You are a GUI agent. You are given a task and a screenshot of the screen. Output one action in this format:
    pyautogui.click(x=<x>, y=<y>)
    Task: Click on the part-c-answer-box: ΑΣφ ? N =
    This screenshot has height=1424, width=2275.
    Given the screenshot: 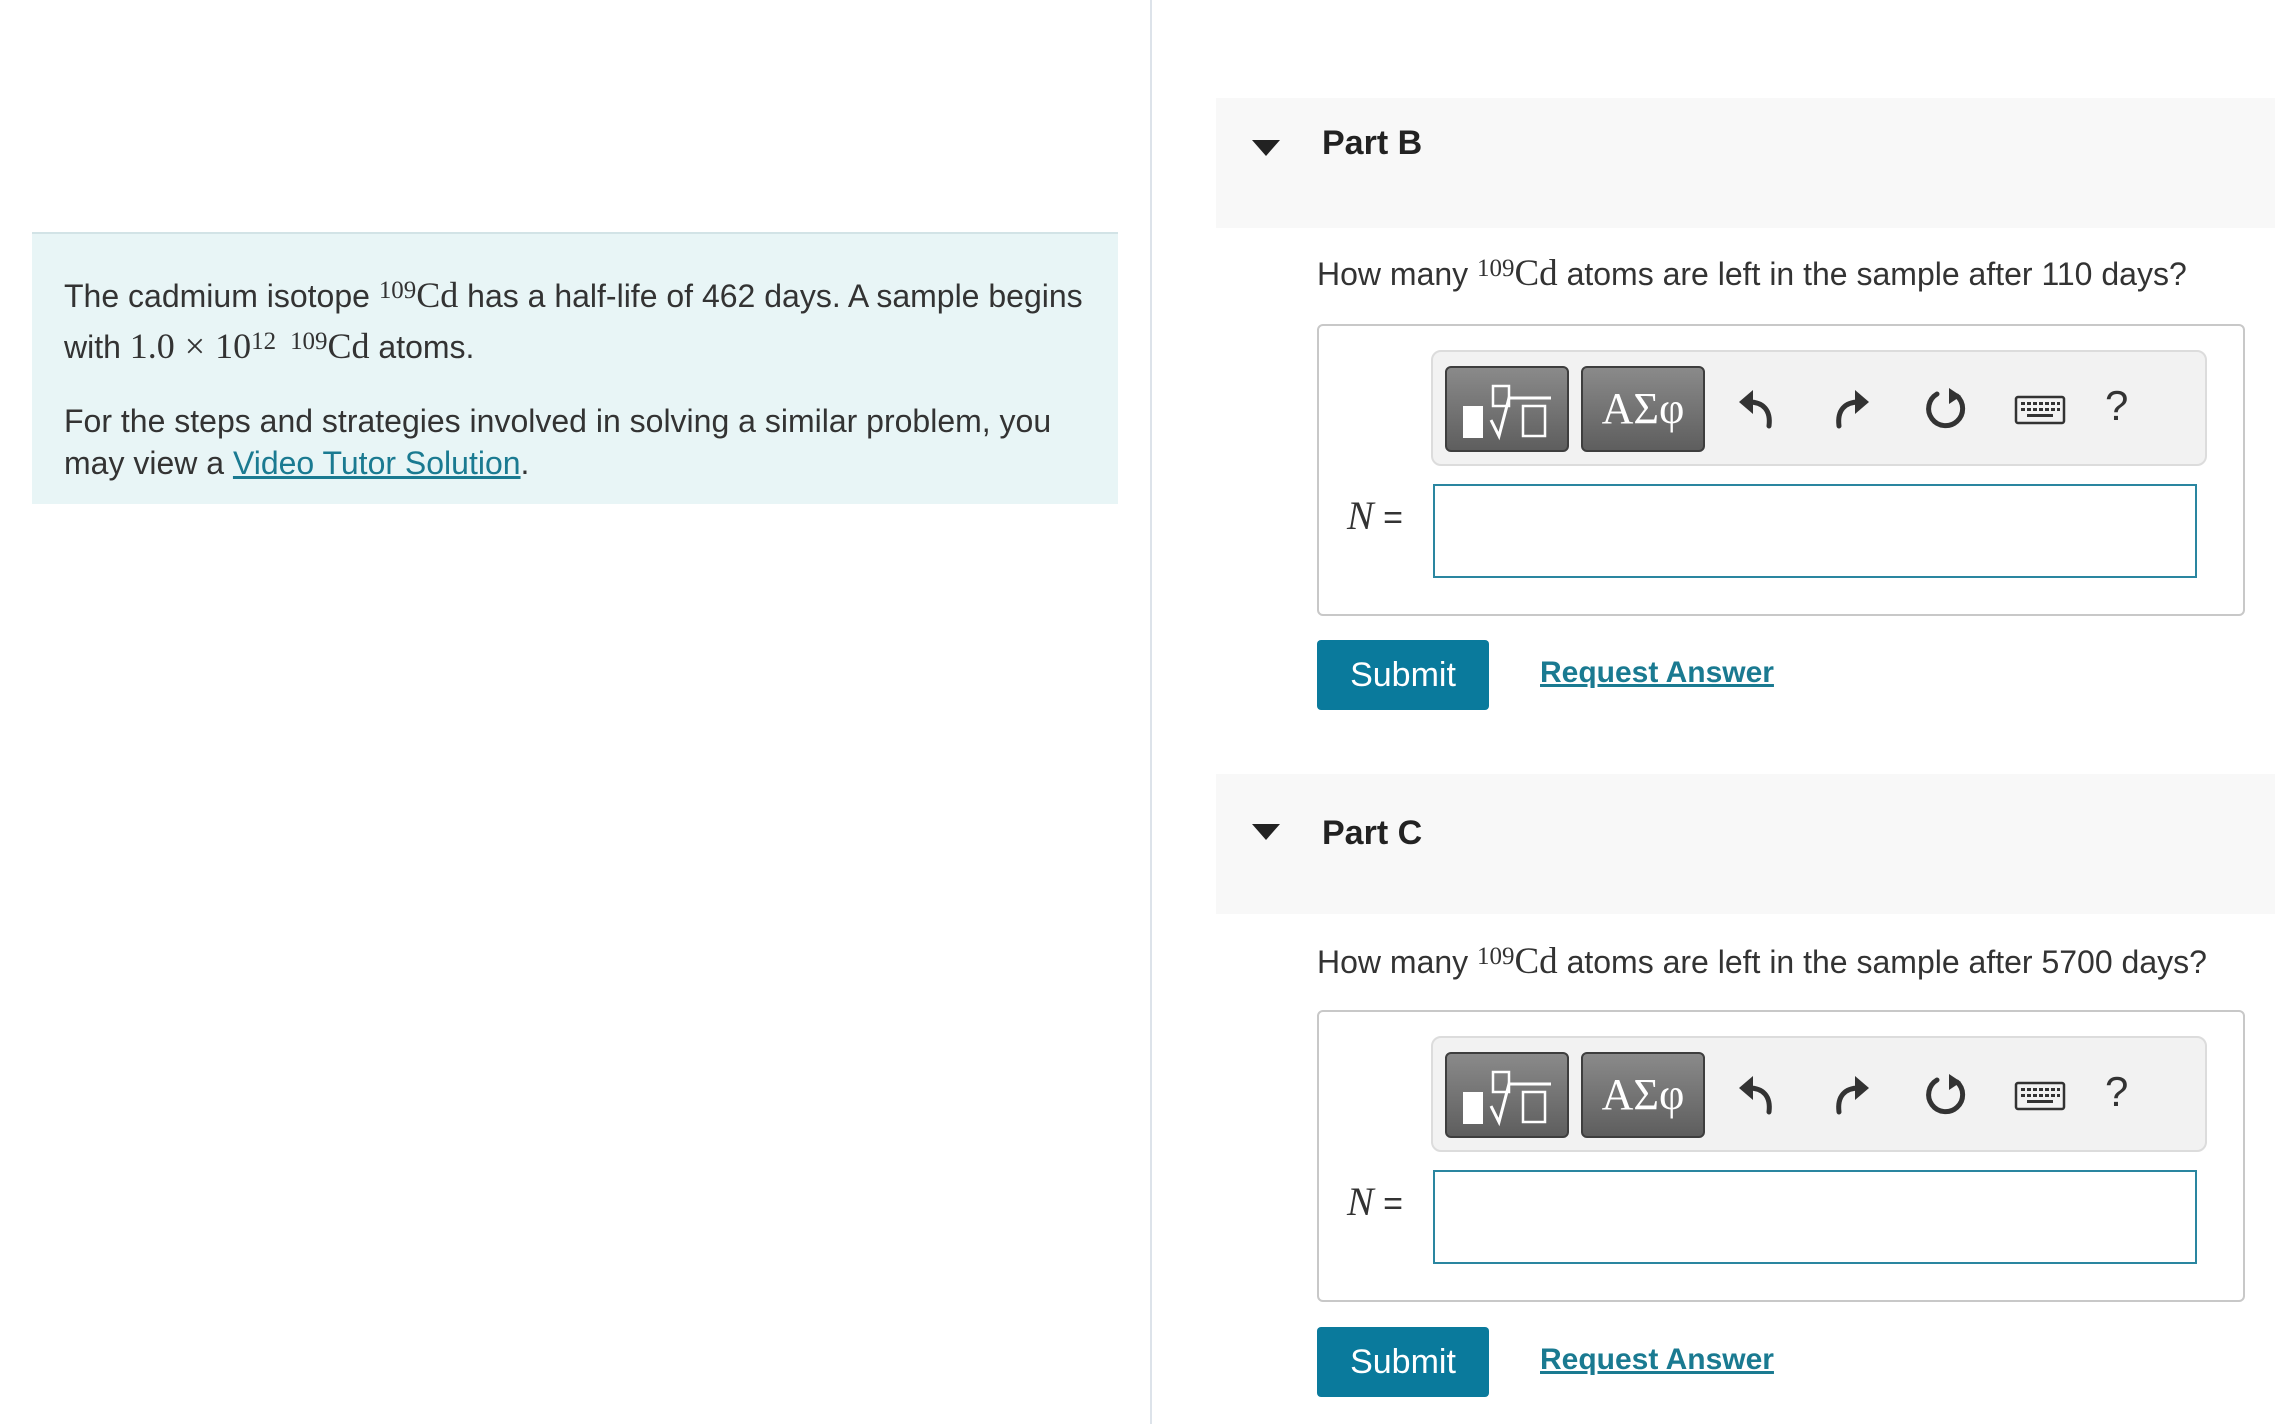 What is the action you would take?
    pyautogui.click(x=1781, y=1156)
    